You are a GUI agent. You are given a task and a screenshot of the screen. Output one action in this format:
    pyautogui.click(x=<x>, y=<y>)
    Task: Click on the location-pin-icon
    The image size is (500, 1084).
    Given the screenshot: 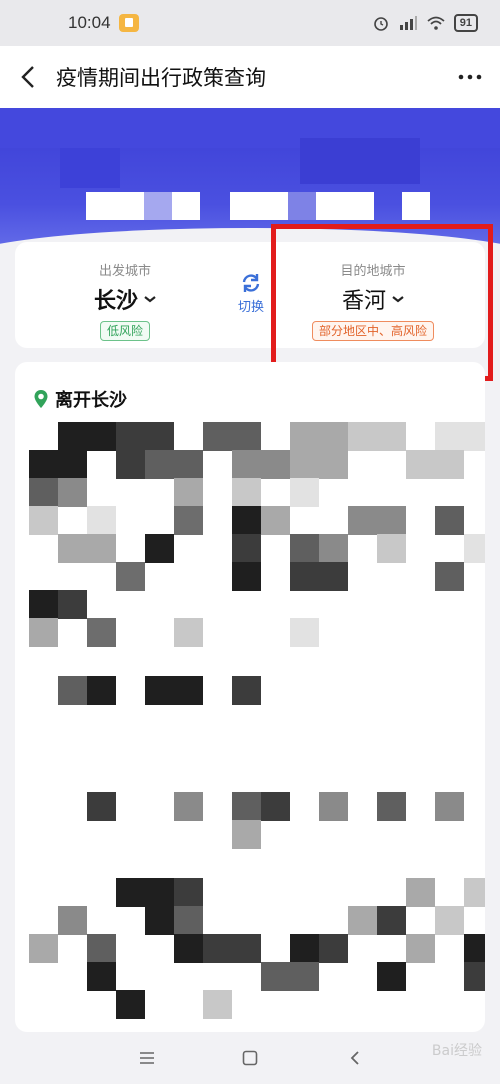 What is the action you would take?
    pyautogui.click(x=41, y=399)
    